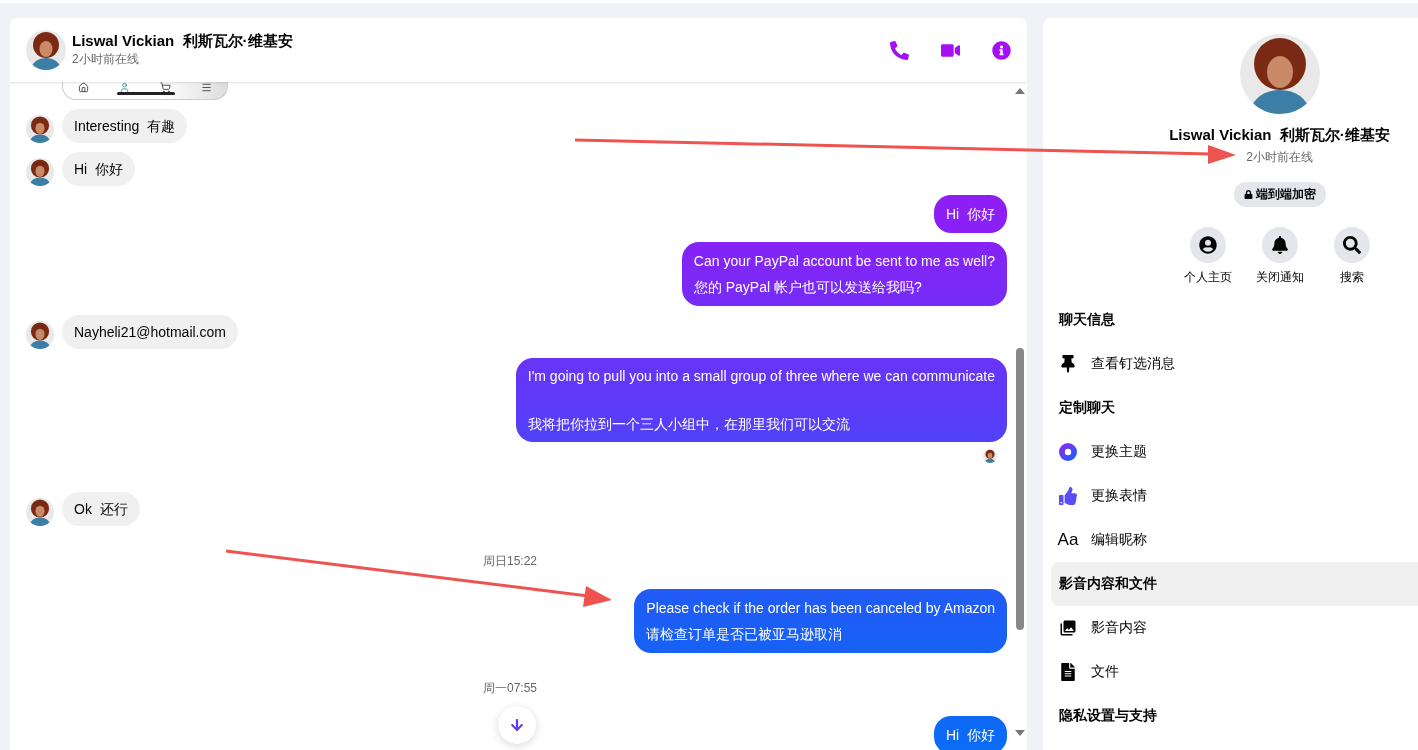  I want to click on online-status: 2小时前在线, so click(106, 59).